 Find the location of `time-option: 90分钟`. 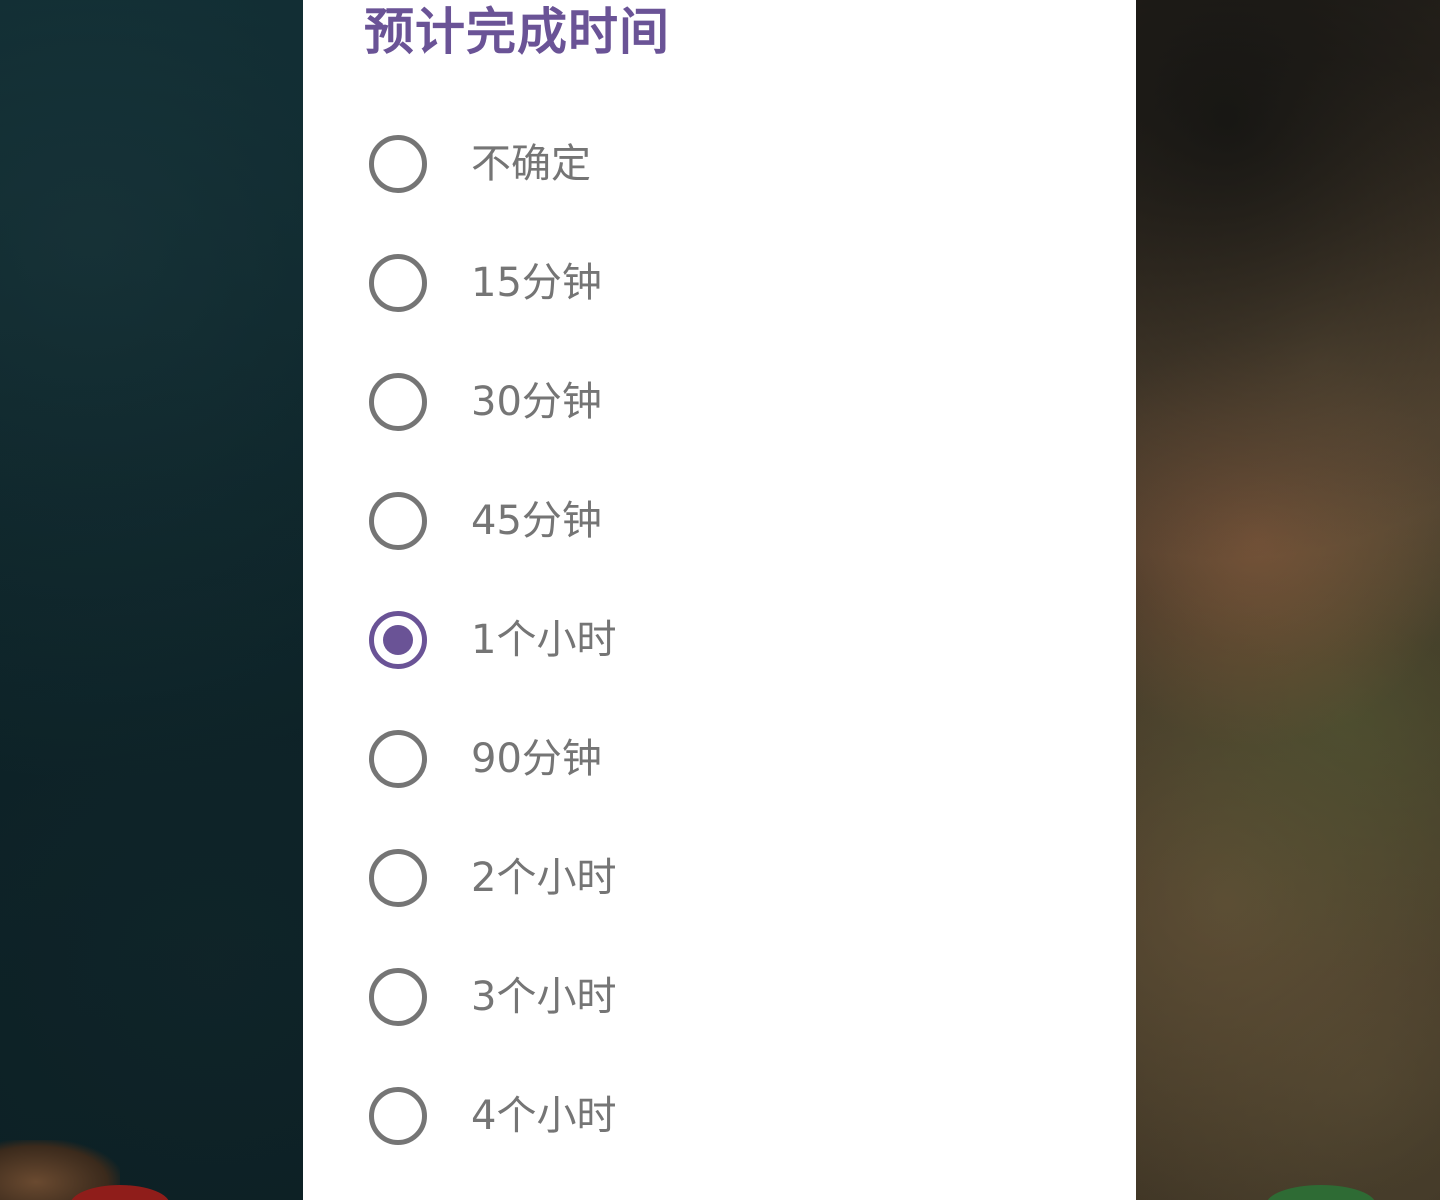

time-option: 90分钟 is located at coordinates (719, 758).